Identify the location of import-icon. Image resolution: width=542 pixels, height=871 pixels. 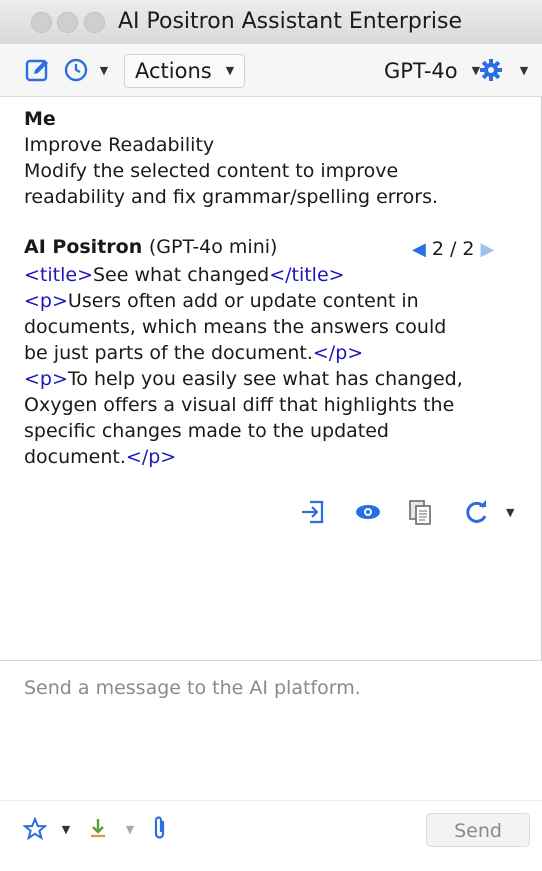
(98, 829).